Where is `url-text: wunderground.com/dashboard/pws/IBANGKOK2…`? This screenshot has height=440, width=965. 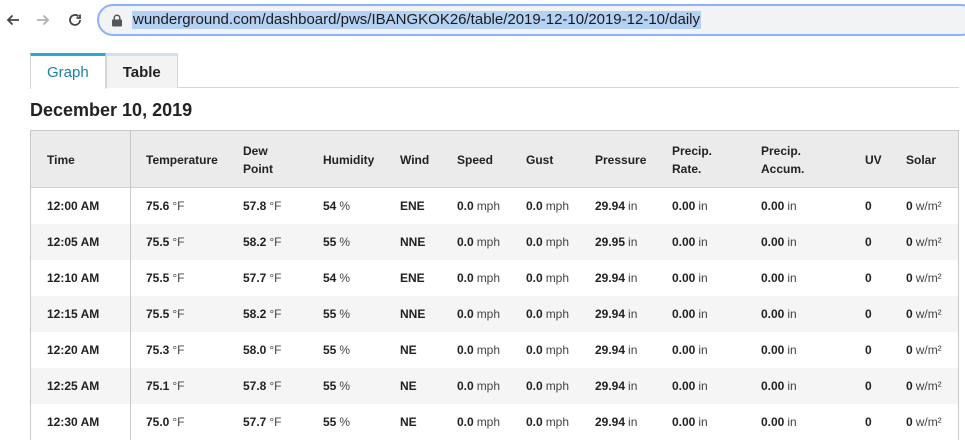
url-text: wunderground.com/dashboard/pws/IBANGKOK2… is located at coordinates (417, 20).